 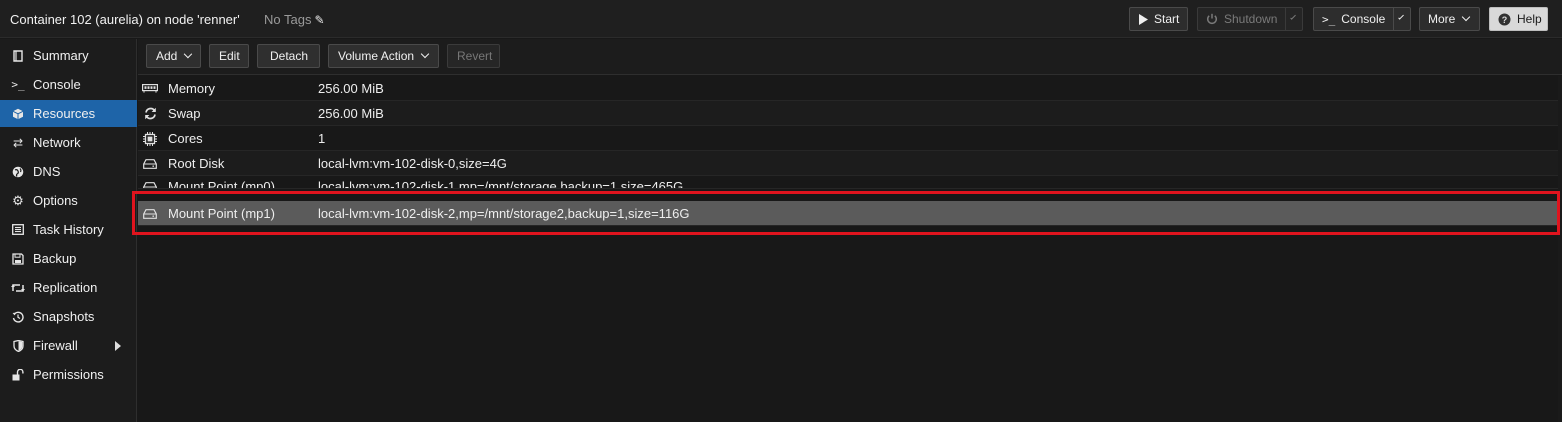 What do you see at coordinates (191, 88) in the screenshot?
I see `resource-name: Memory` at bounding box center [191, 88].